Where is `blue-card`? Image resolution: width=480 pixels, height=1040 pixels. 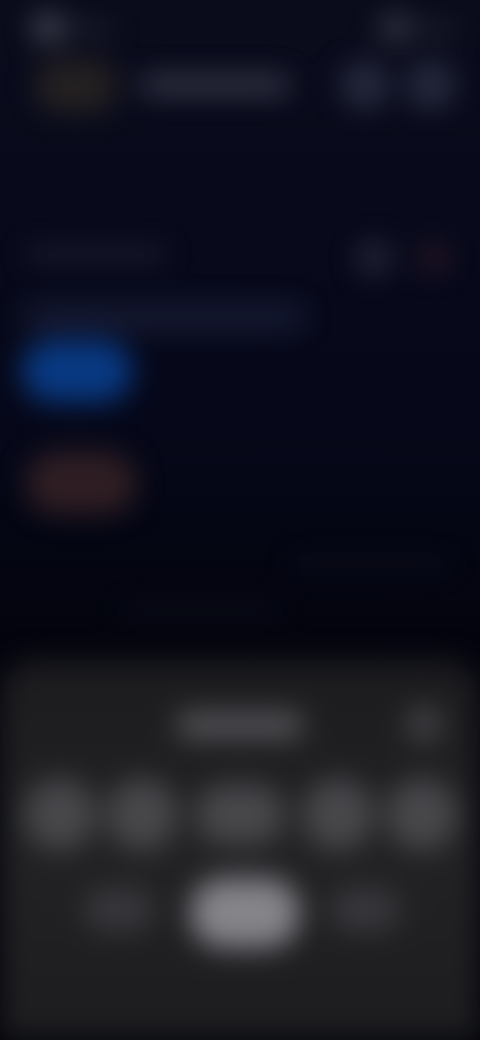 blue-card is located at coordinates (77, 371).